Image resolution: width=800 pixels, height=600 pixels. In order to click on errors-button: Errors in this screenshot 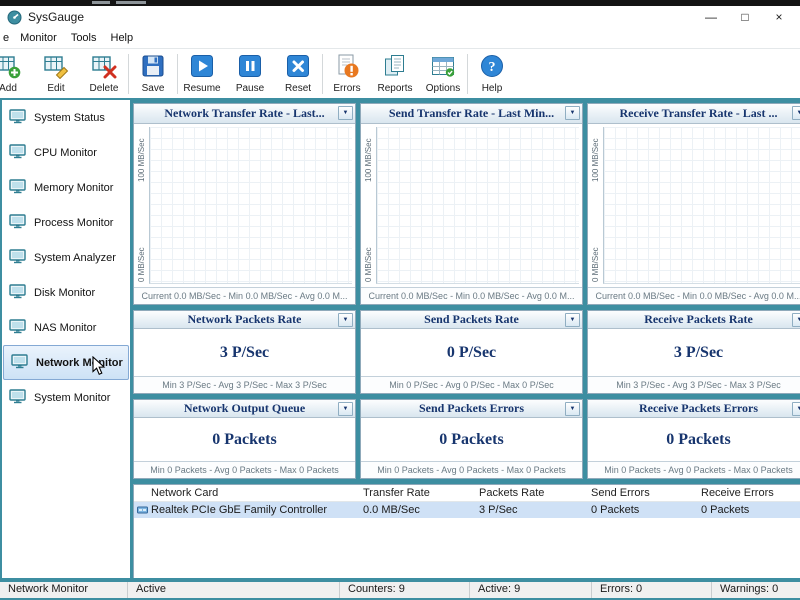, I will do `click(347, 71)`.